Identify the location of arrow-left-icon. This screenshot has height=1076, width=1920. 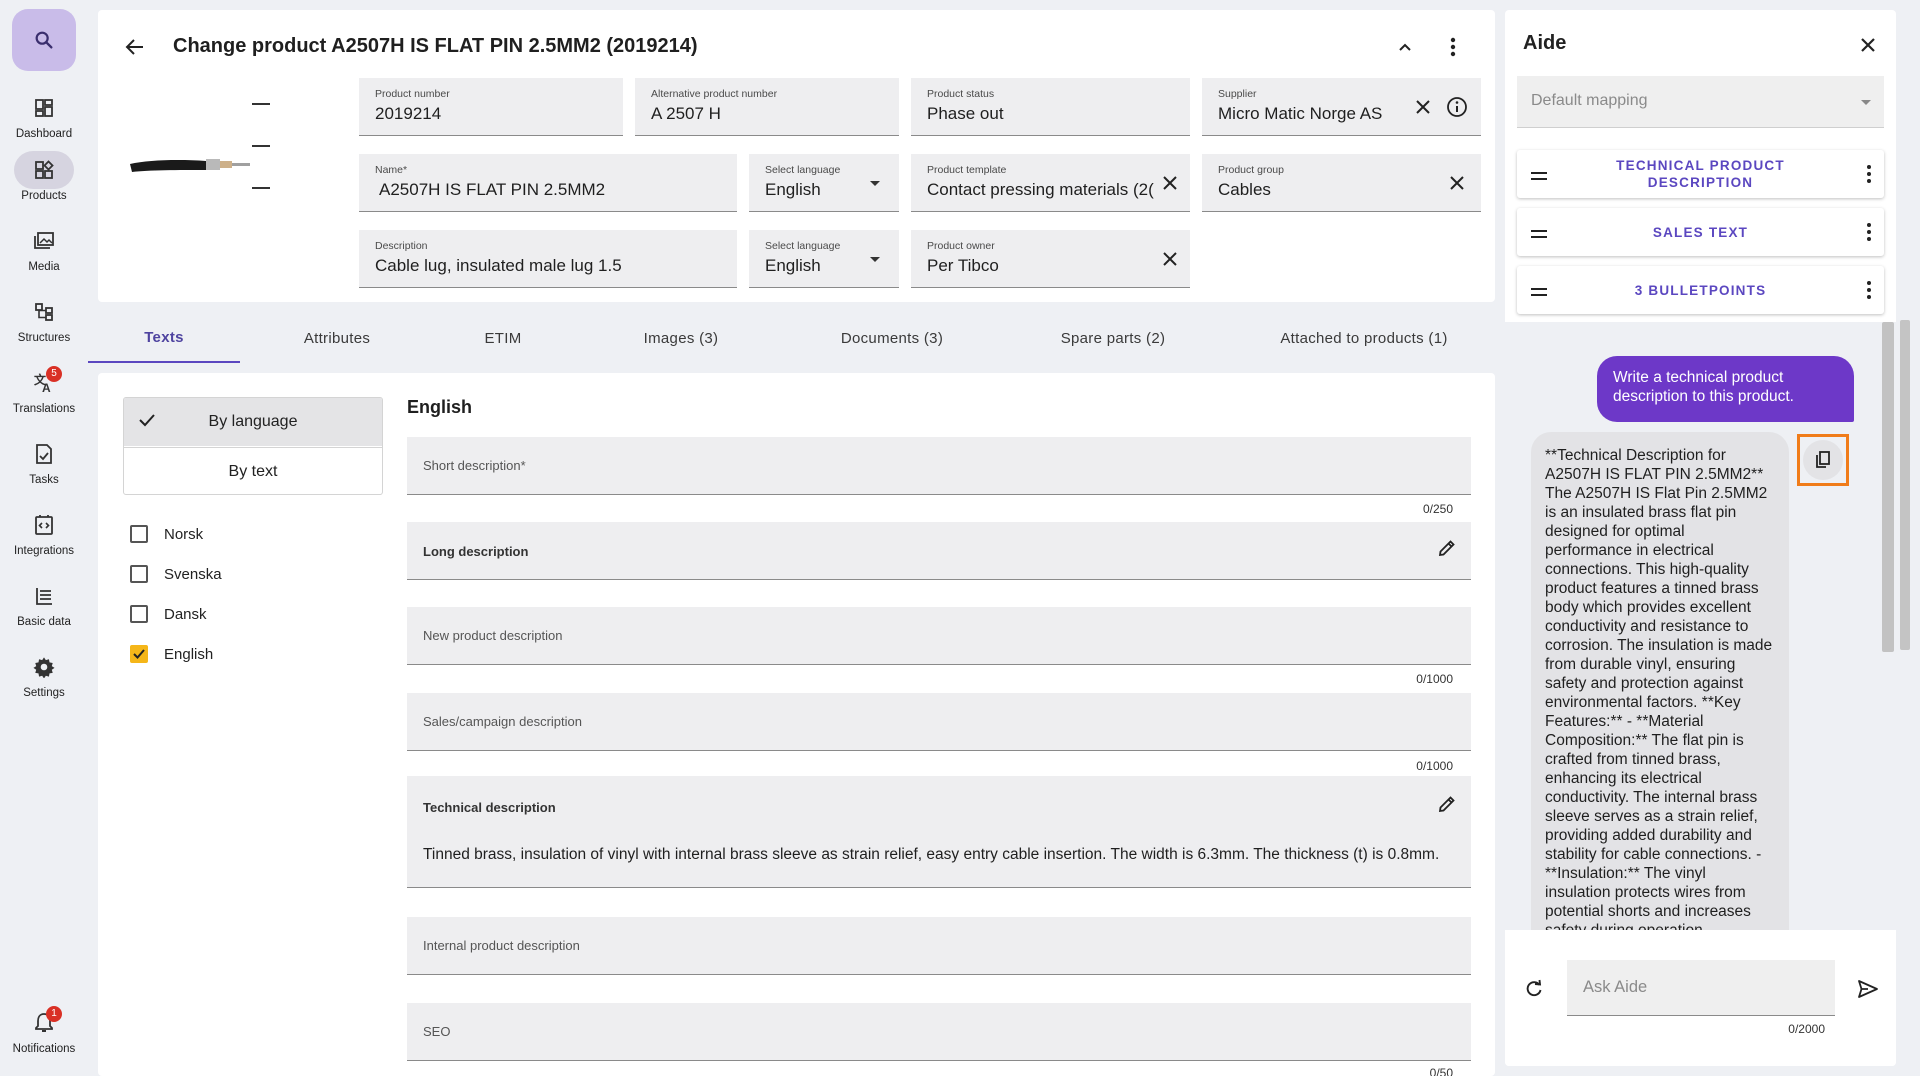
(134, 47).